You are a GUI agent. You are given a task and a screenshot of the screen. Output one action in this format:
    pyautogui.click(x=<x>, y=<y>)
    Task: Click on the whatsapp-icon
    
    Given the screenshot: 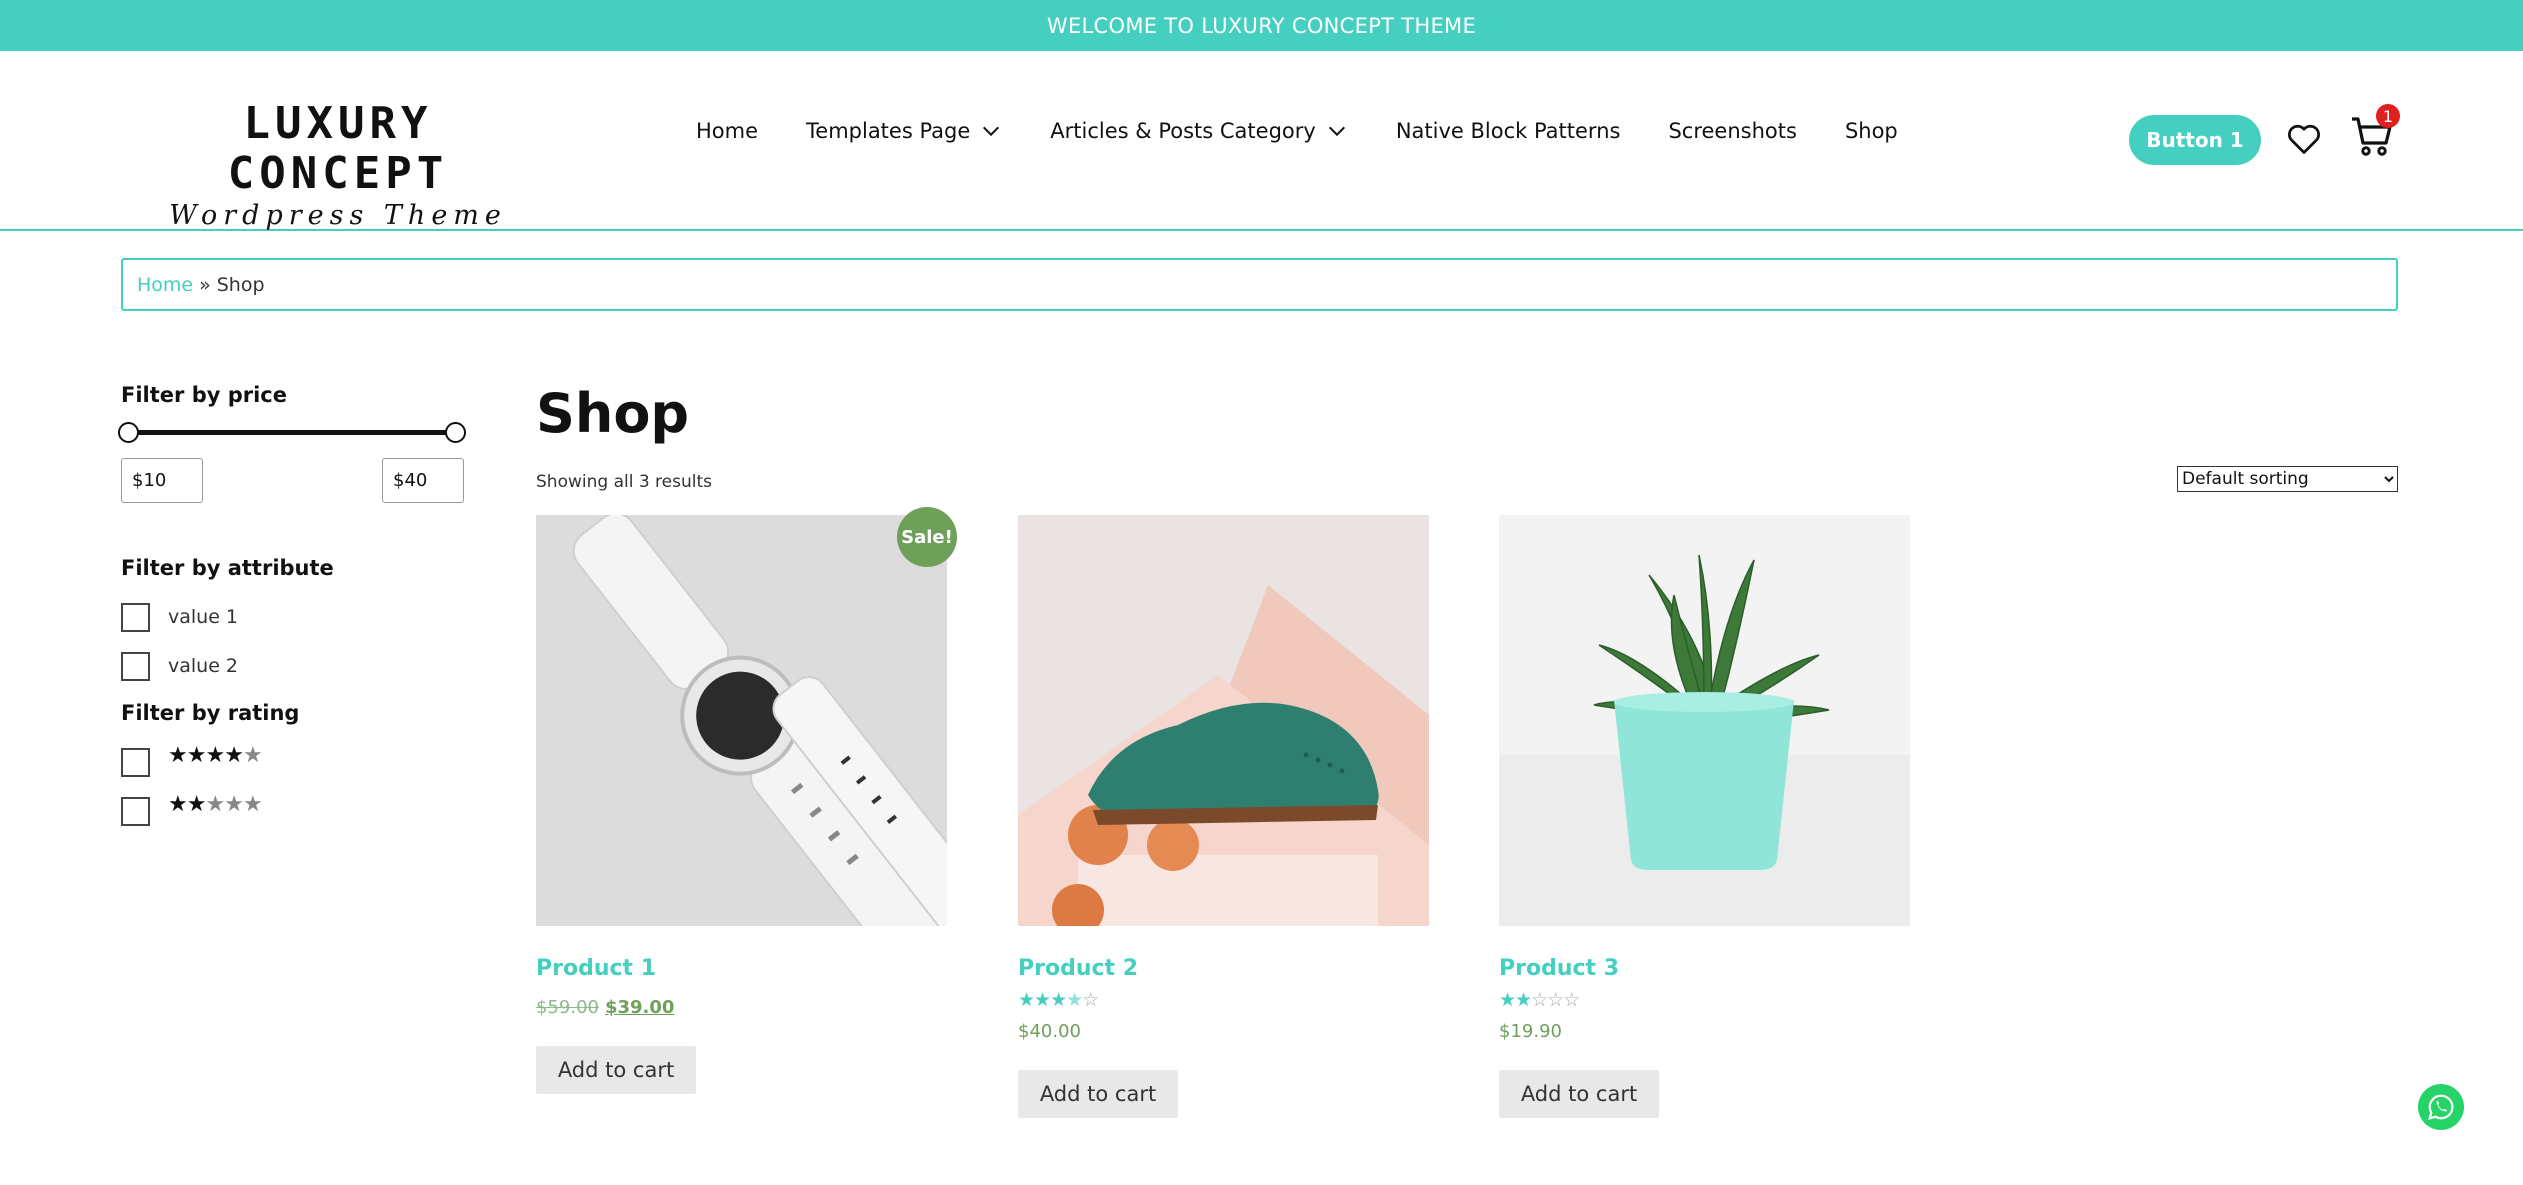 What is the action you would take?
    pyautogui.click(x=2441, y=1107)
    